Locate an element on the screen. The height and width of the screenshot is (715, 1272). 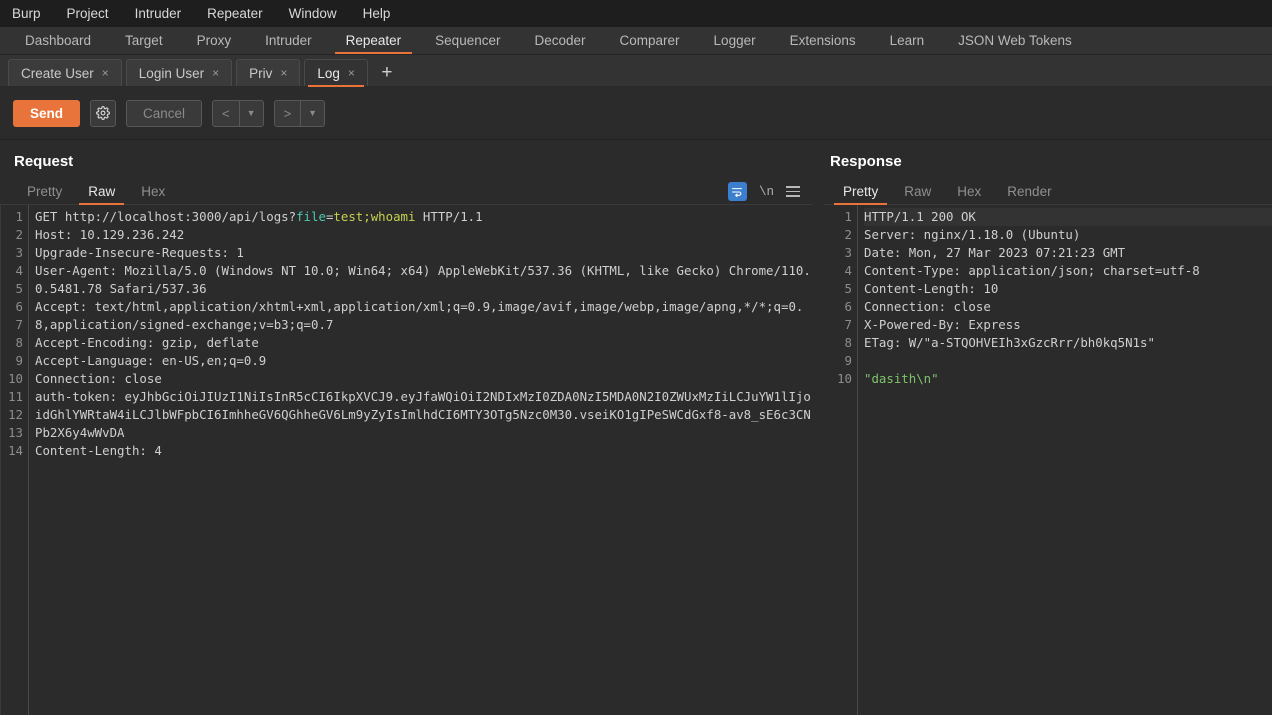
code-line: Connection: close is located at coordinates (423, 379).